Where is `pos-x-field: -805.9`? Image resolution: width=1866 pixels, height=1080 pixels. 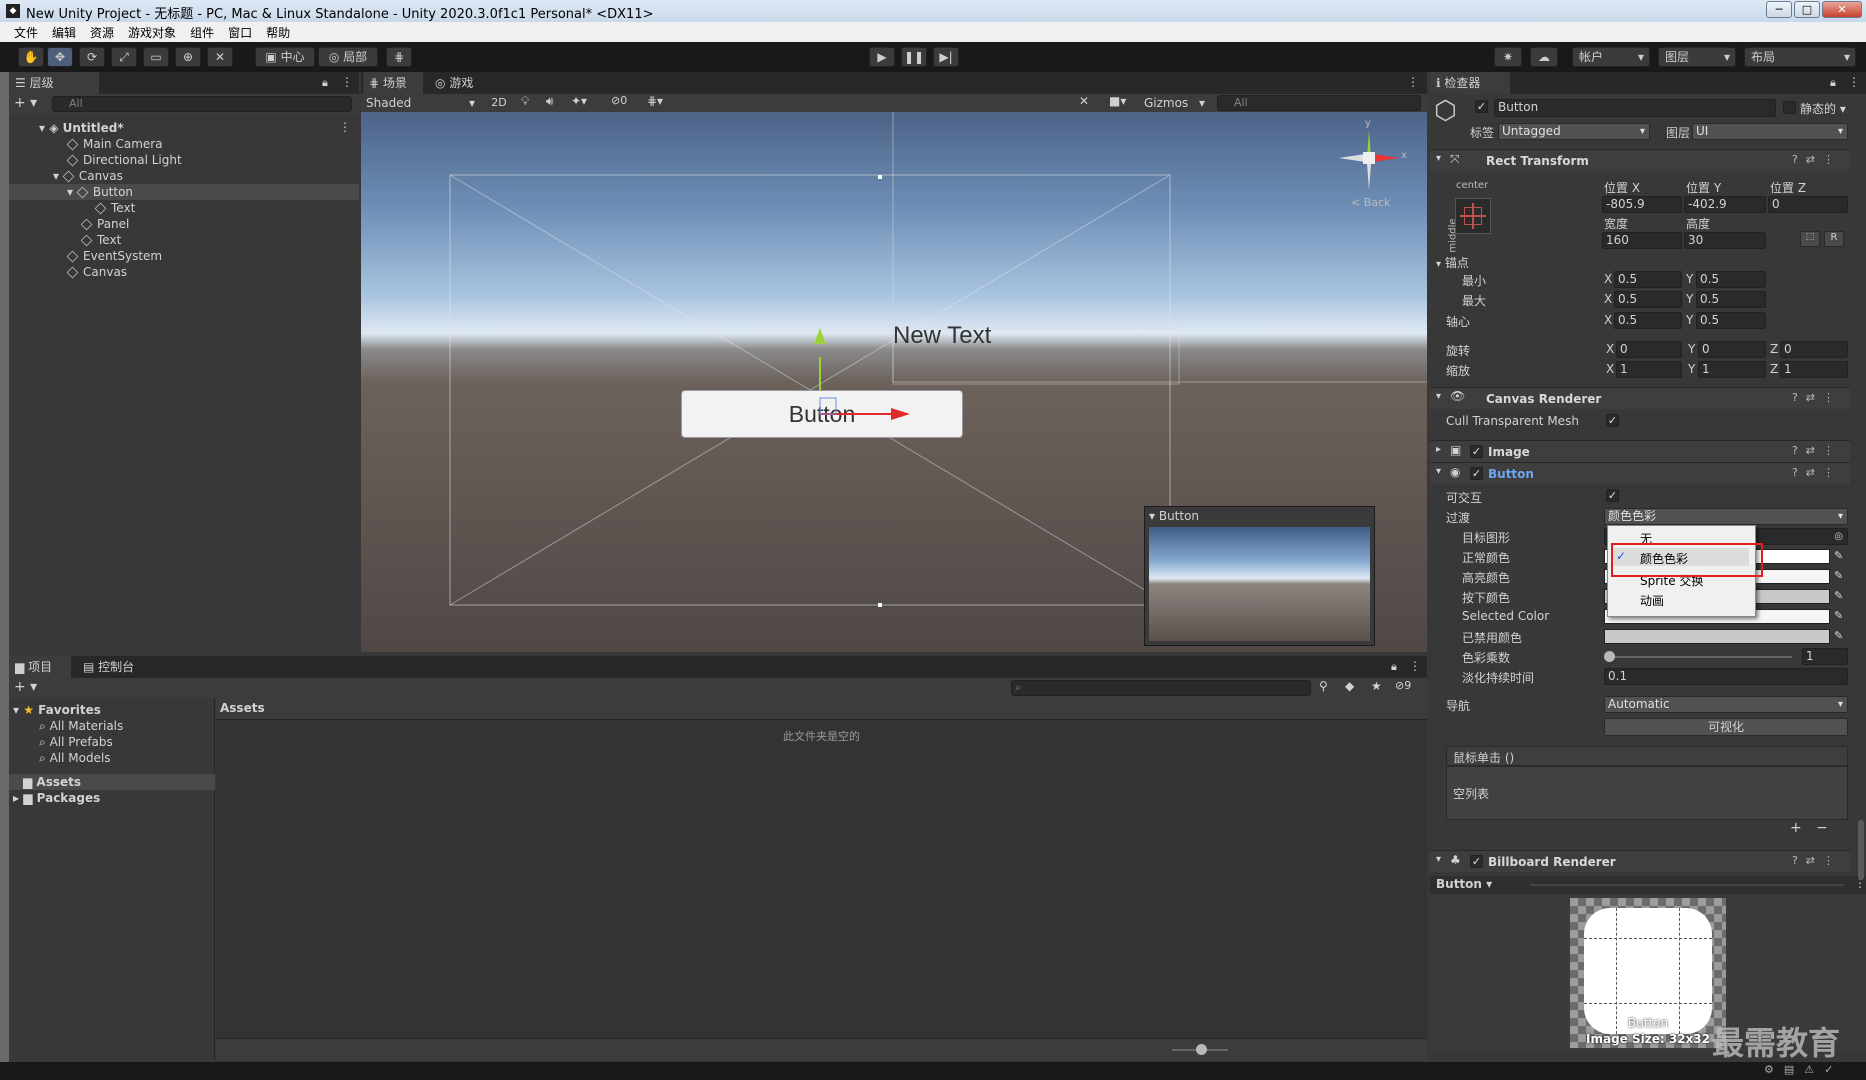
pos-x-field: -805.9 is located at coordinates (1642, 204).